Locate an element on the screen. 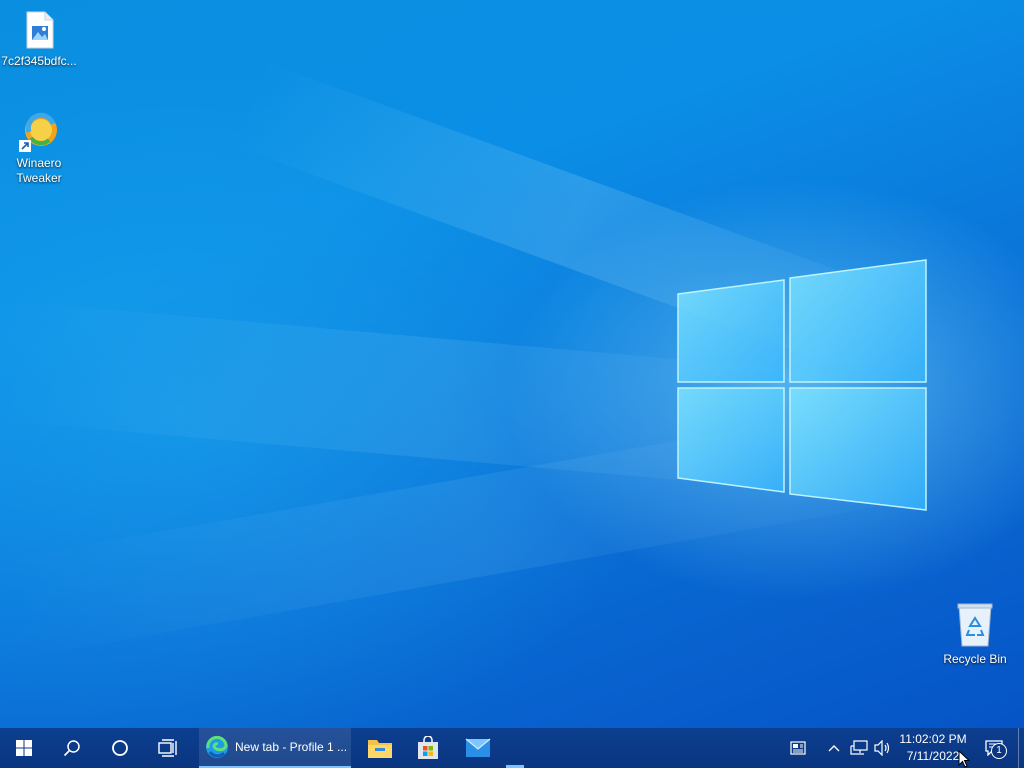 Image resolution: width=1024 pixels, height=768 pixels. mail-icon is located at coordinates (478, 747).